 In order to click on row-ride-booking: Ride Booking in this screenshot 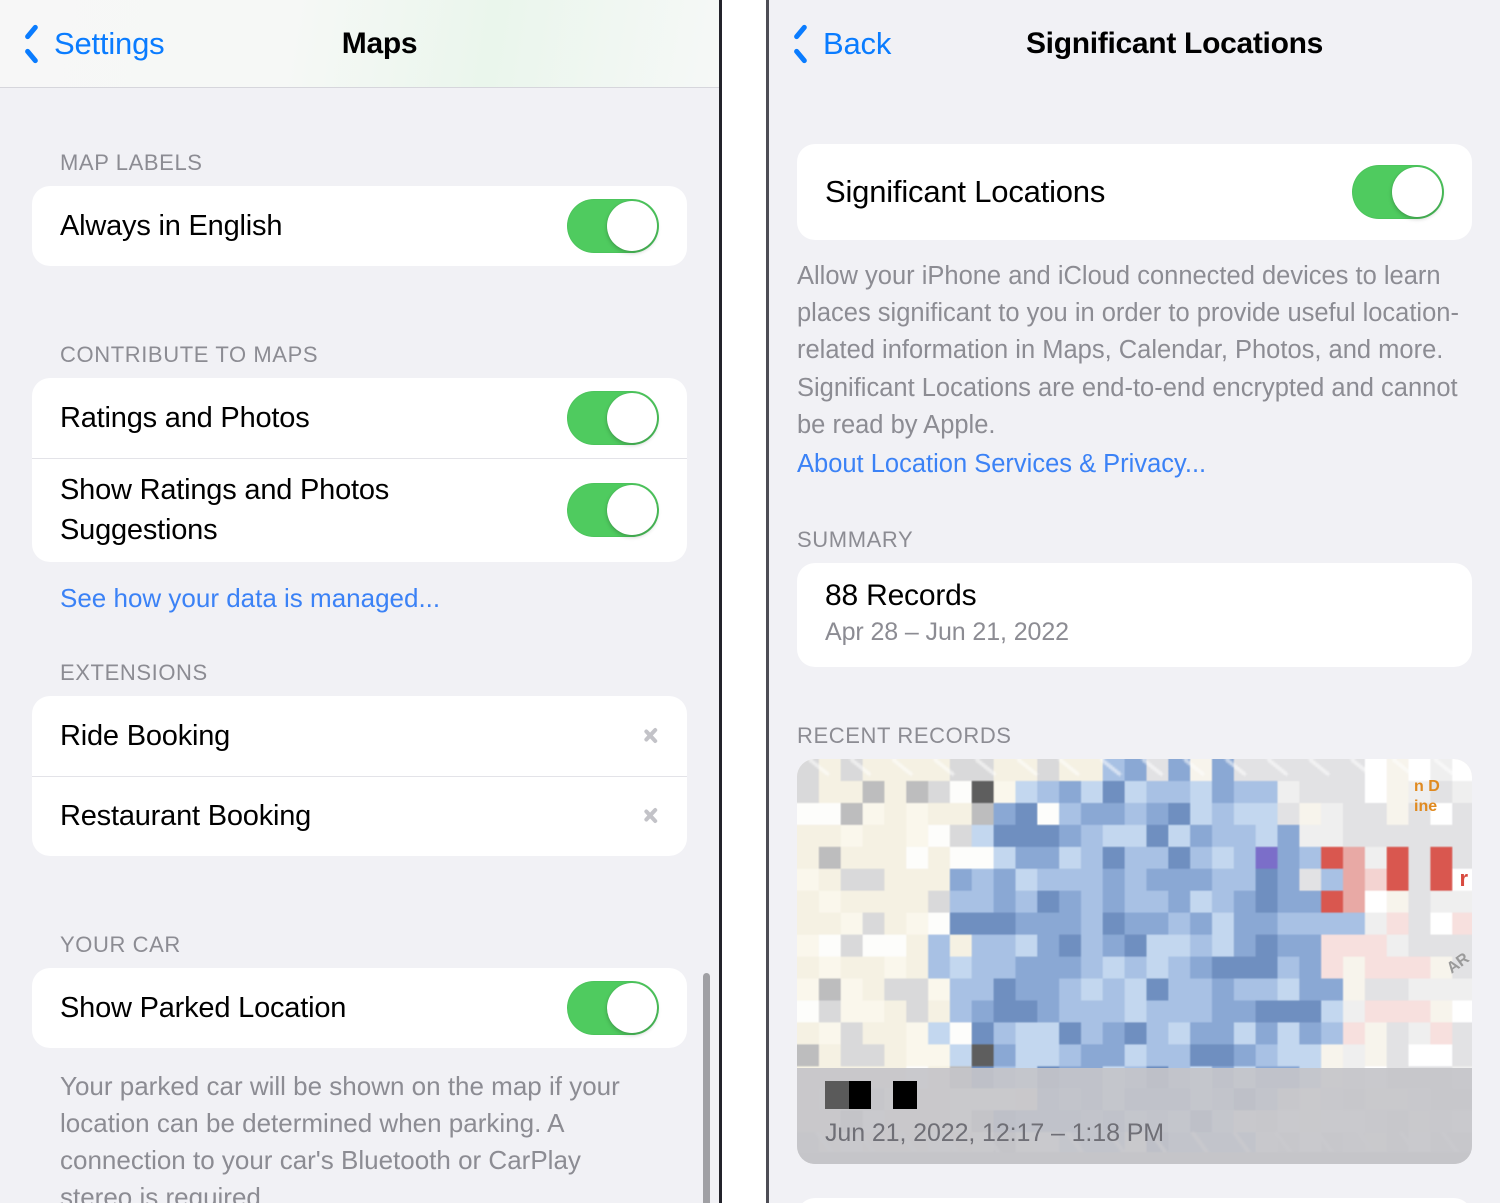, I will do `click(359, 736)`.